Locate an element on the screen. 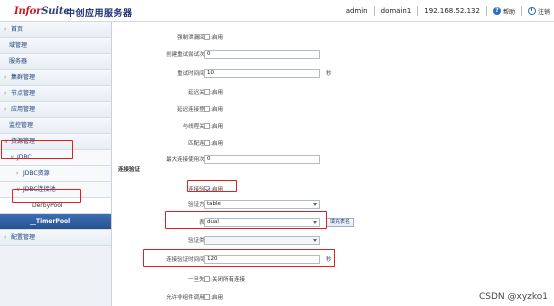  logo-product-name: 中创应用服务器 is located at coordinates (99, 14).